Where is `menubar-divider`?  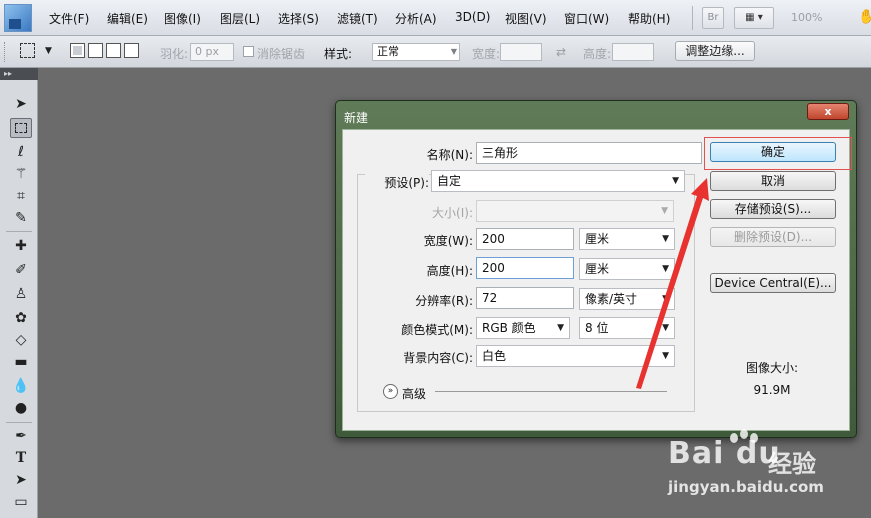 menubar-divider is located at coordinates (692, 18).